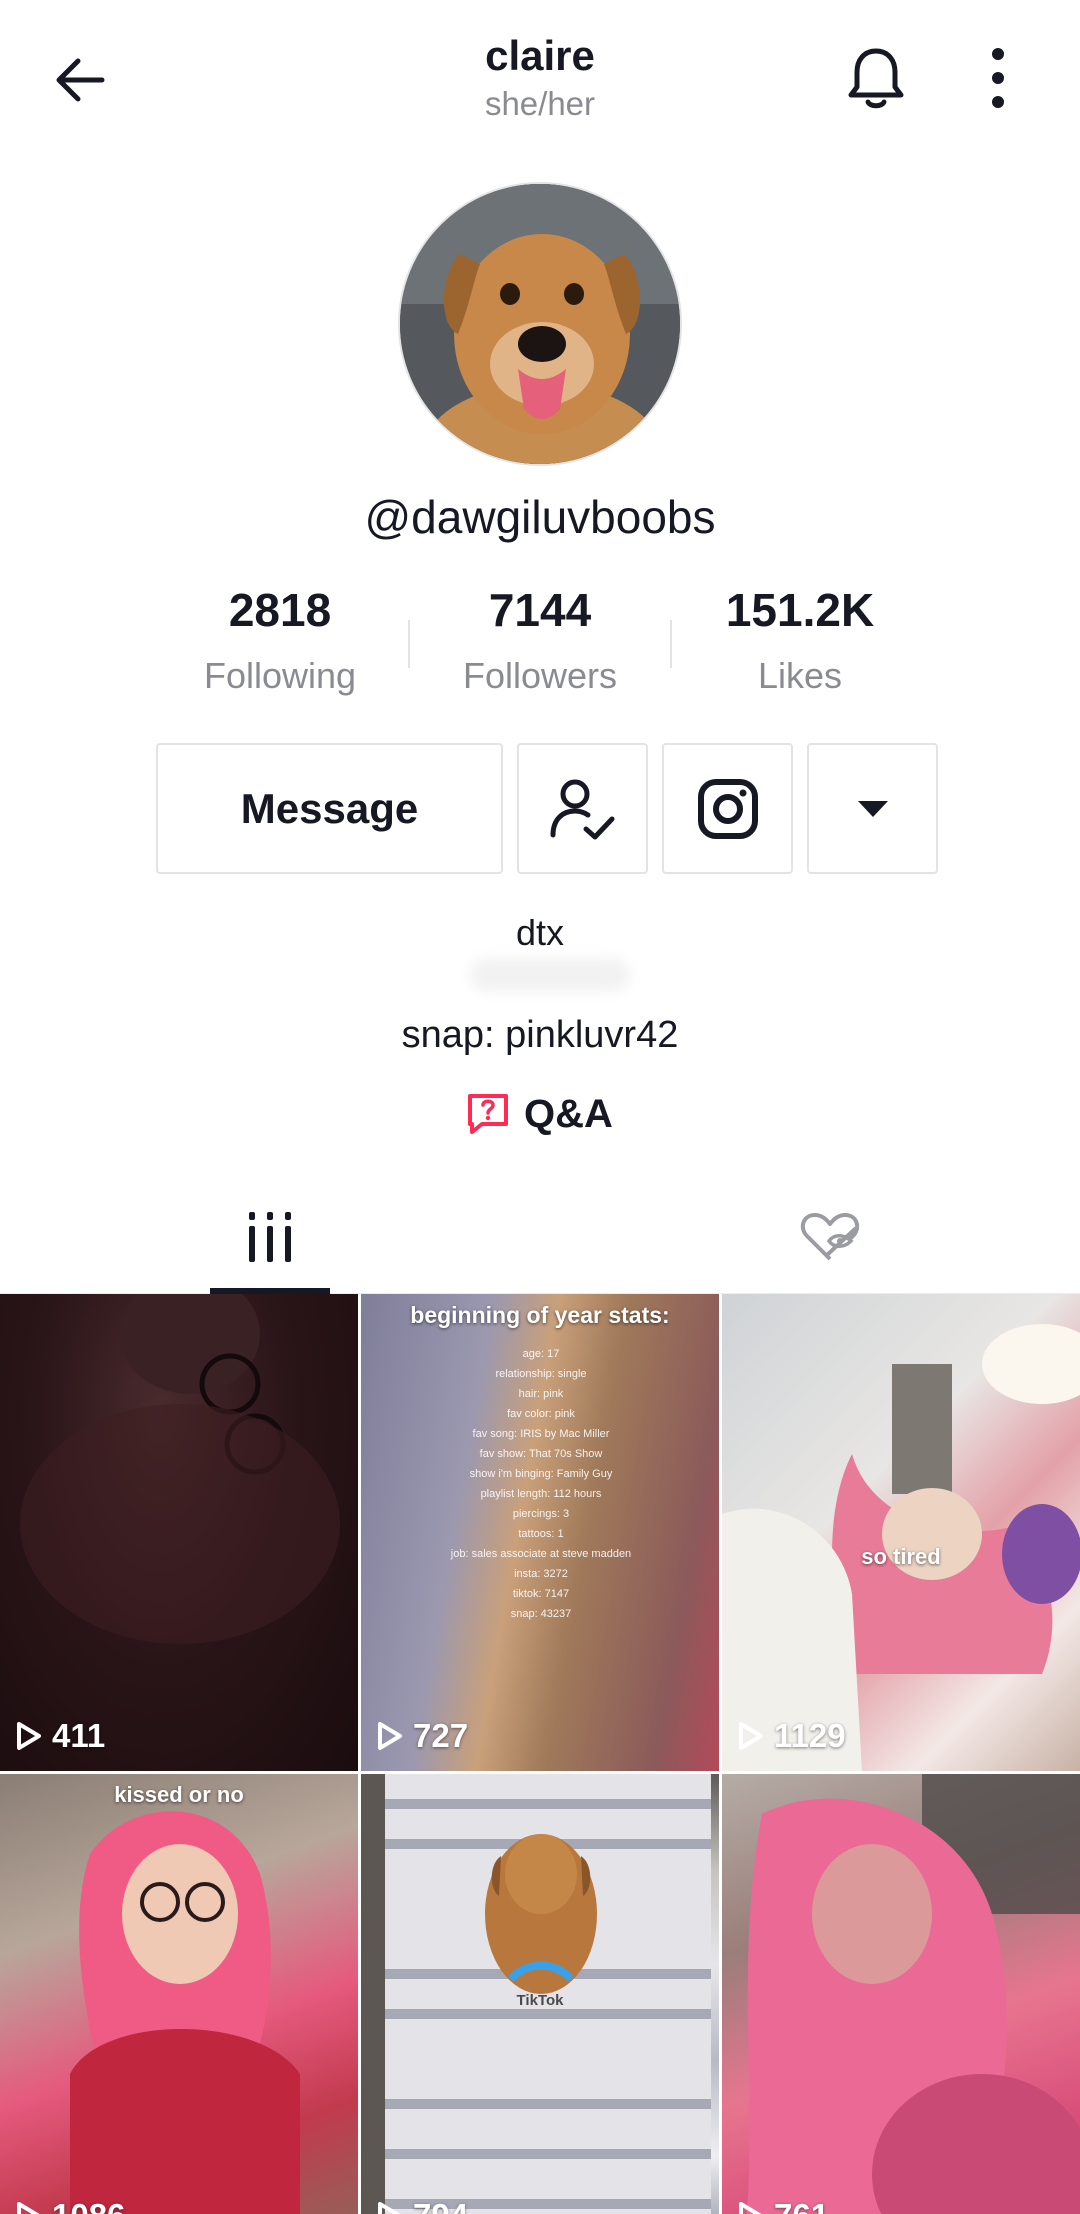 This screenshot has width=1080, height=2214. I want to click on instagram-button, so click(727, 808).